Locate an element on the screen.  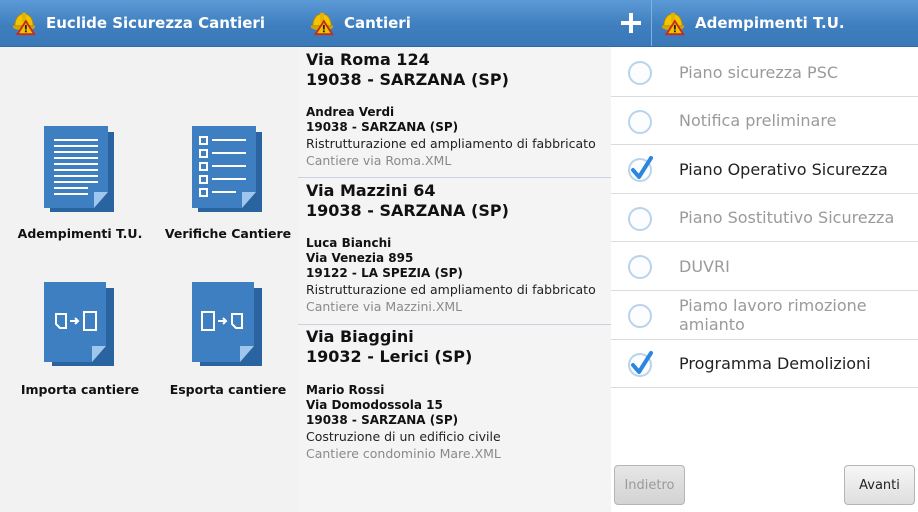
checklist-item: Piano Sostitutivo Sicurezza is located at coordinates (764, 218).